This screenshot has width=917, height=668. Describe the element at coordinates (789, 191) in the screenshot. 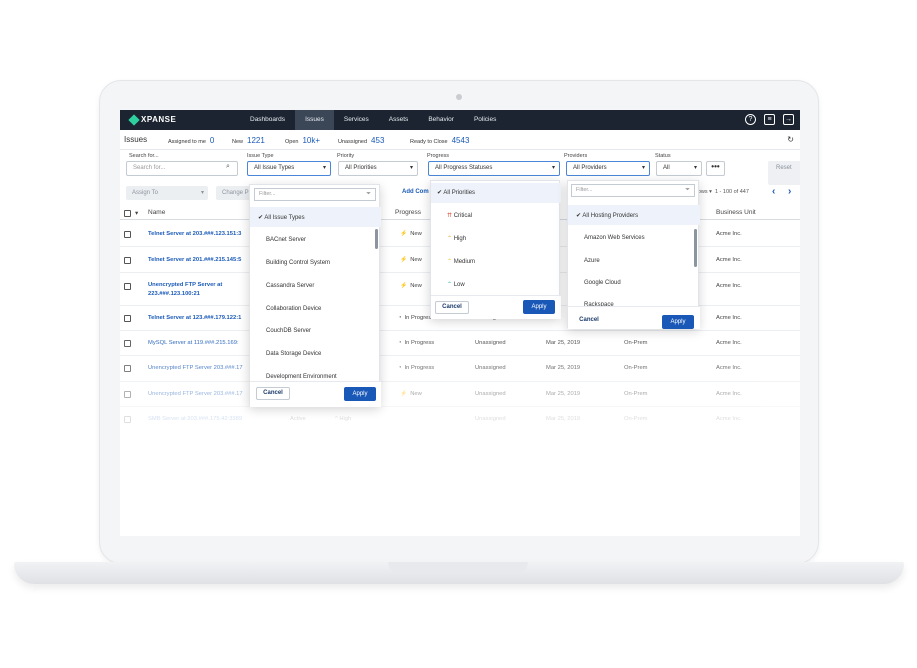

I see `next-page-icon: ›` at that location.